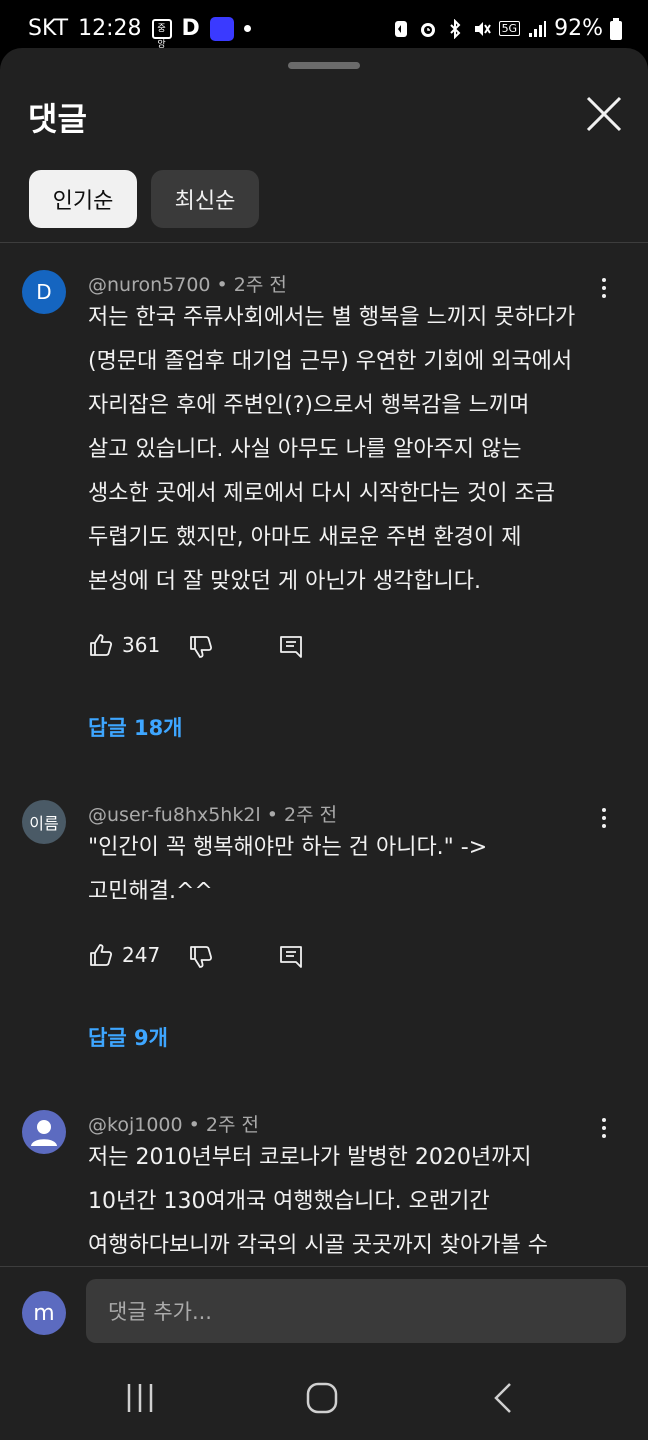 The image size is (648, 1440). What do you see at coordinates (288, 869) in the screenshot?
I see `comment-text: "인간이 꼭 행복해야만 하는 건 아니다." -> 고민해결.^^` at bounding box center [288, 869].